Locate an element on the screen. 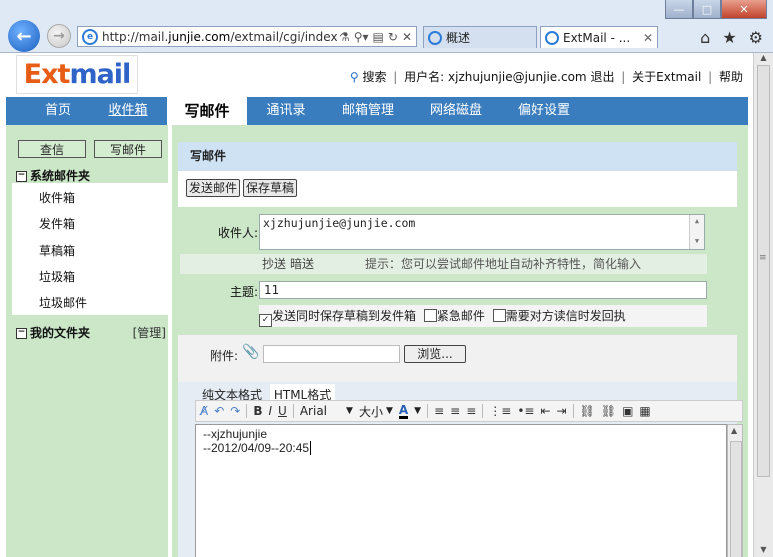  folder-spam: 垃圾邮件 is located at coordinates (63, 302).